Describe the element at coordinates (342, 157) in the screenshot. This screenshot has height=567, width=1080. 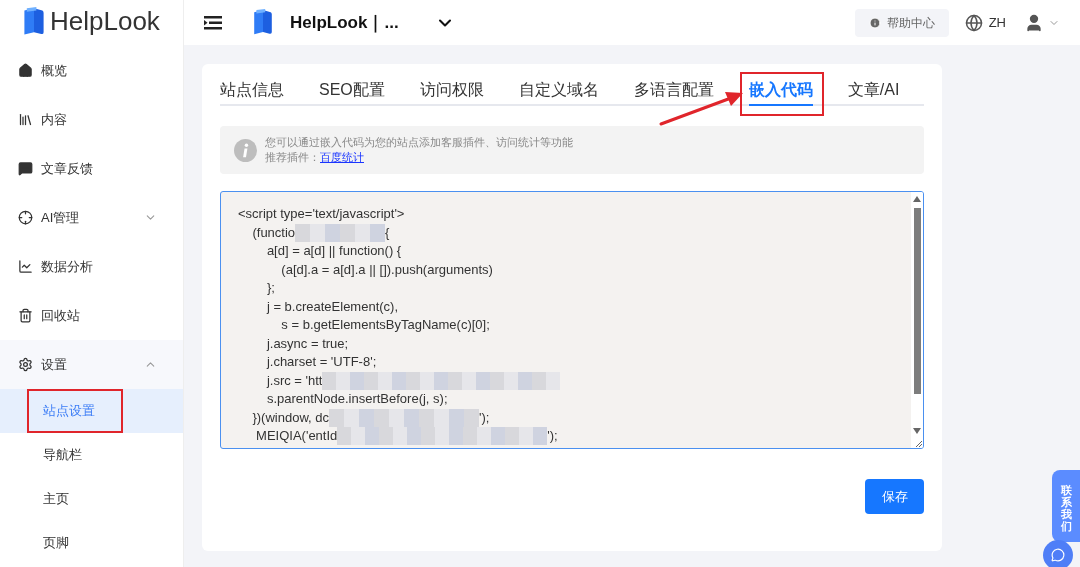
I see `baidu-stats-link: 百度统计` at that location.